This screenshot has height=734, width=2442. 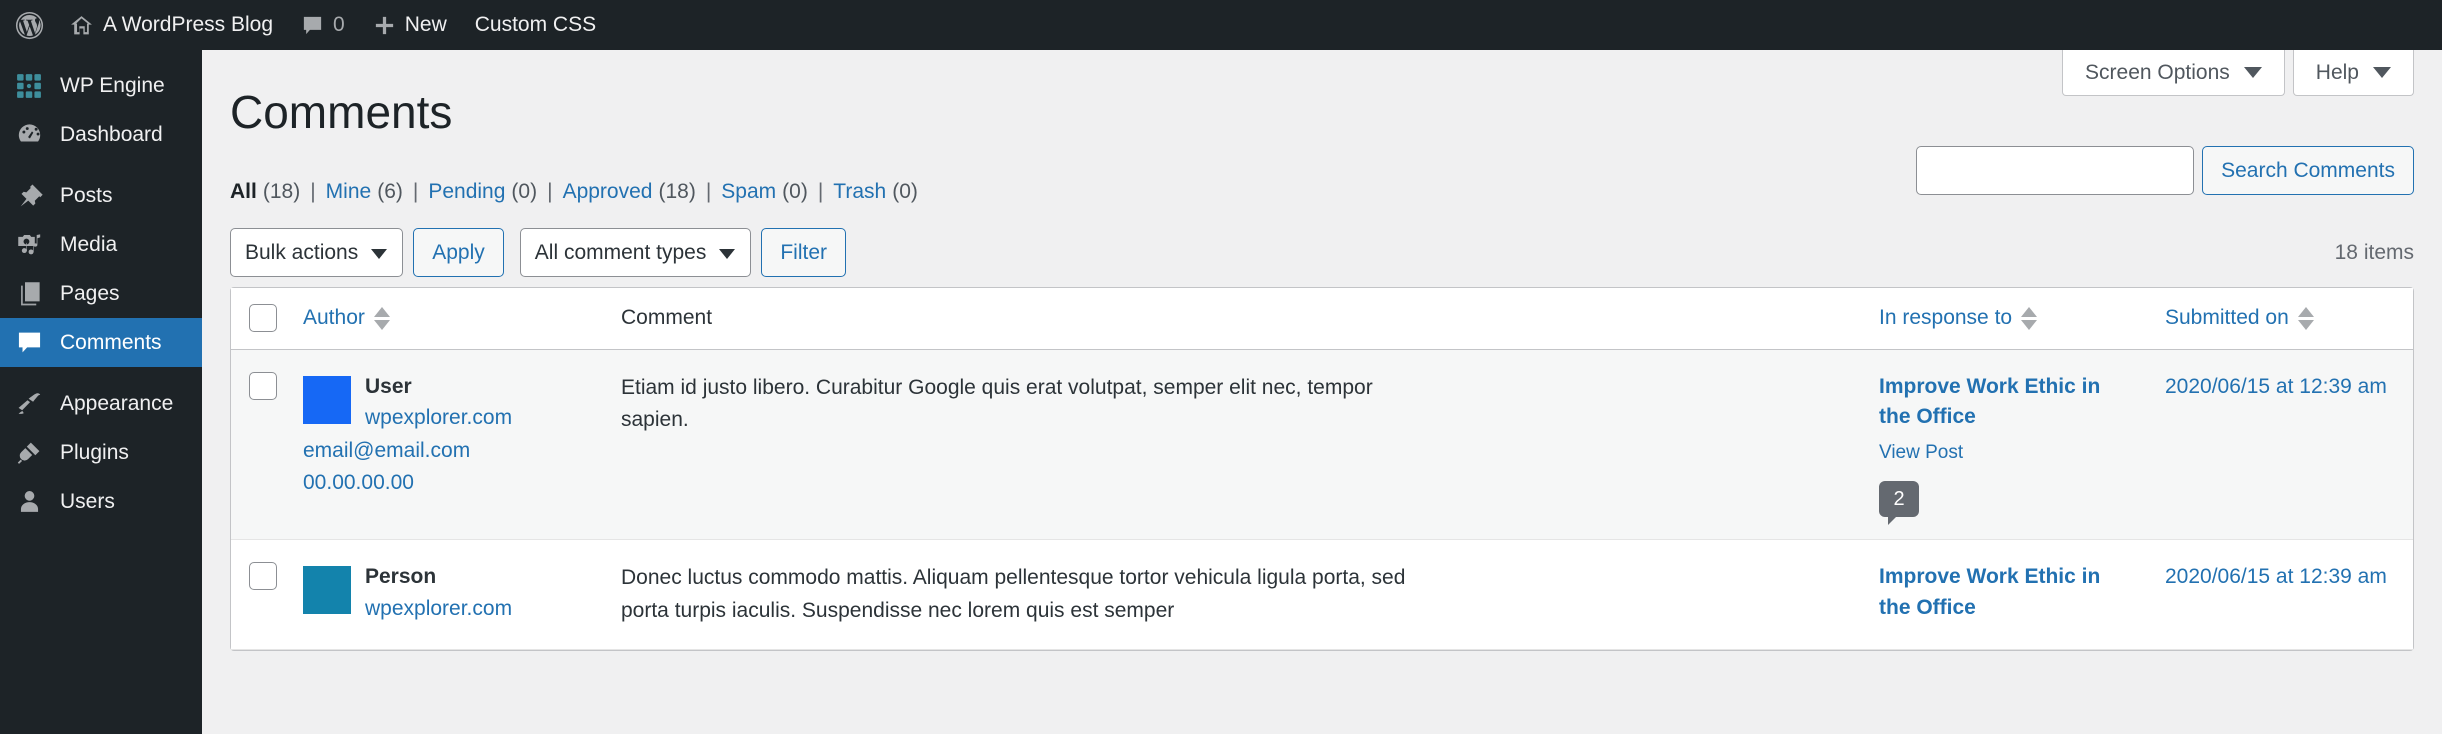 I want to click on sidebar-item-posts: Posts, so click(x=101, y=195).